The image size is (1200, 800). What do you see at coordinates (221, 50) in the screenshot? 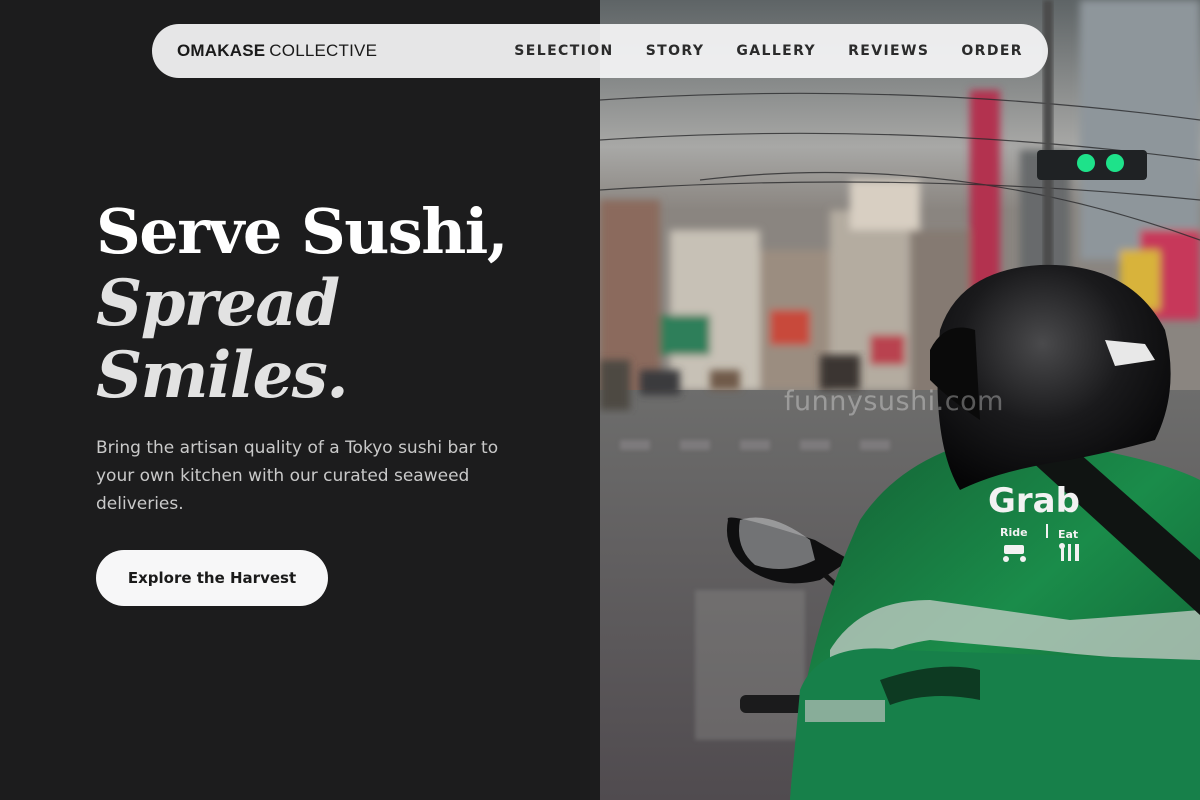
I see `brand-name-bold: OMAKASE` at bounding box center [221, 50].